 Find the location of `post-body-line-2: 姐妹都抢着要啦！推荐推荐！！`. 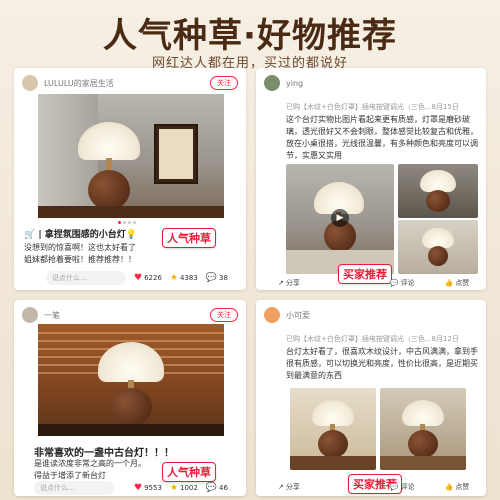

post-body-line-2: 姐妹都抢着要啦！推荐推荐！！ is located at coordinates (80, 259).